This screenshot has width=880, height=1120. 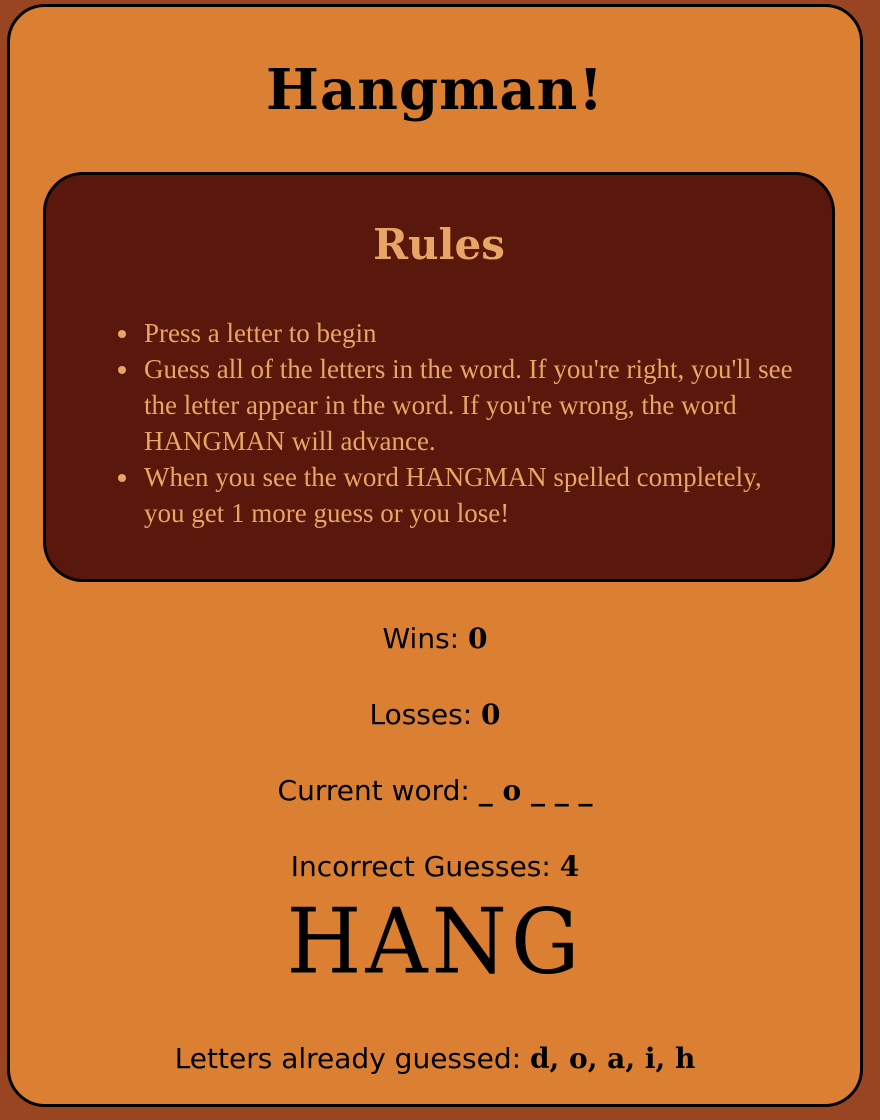 I want to click on wins-label: Wins:, so click(x=421, y=638).